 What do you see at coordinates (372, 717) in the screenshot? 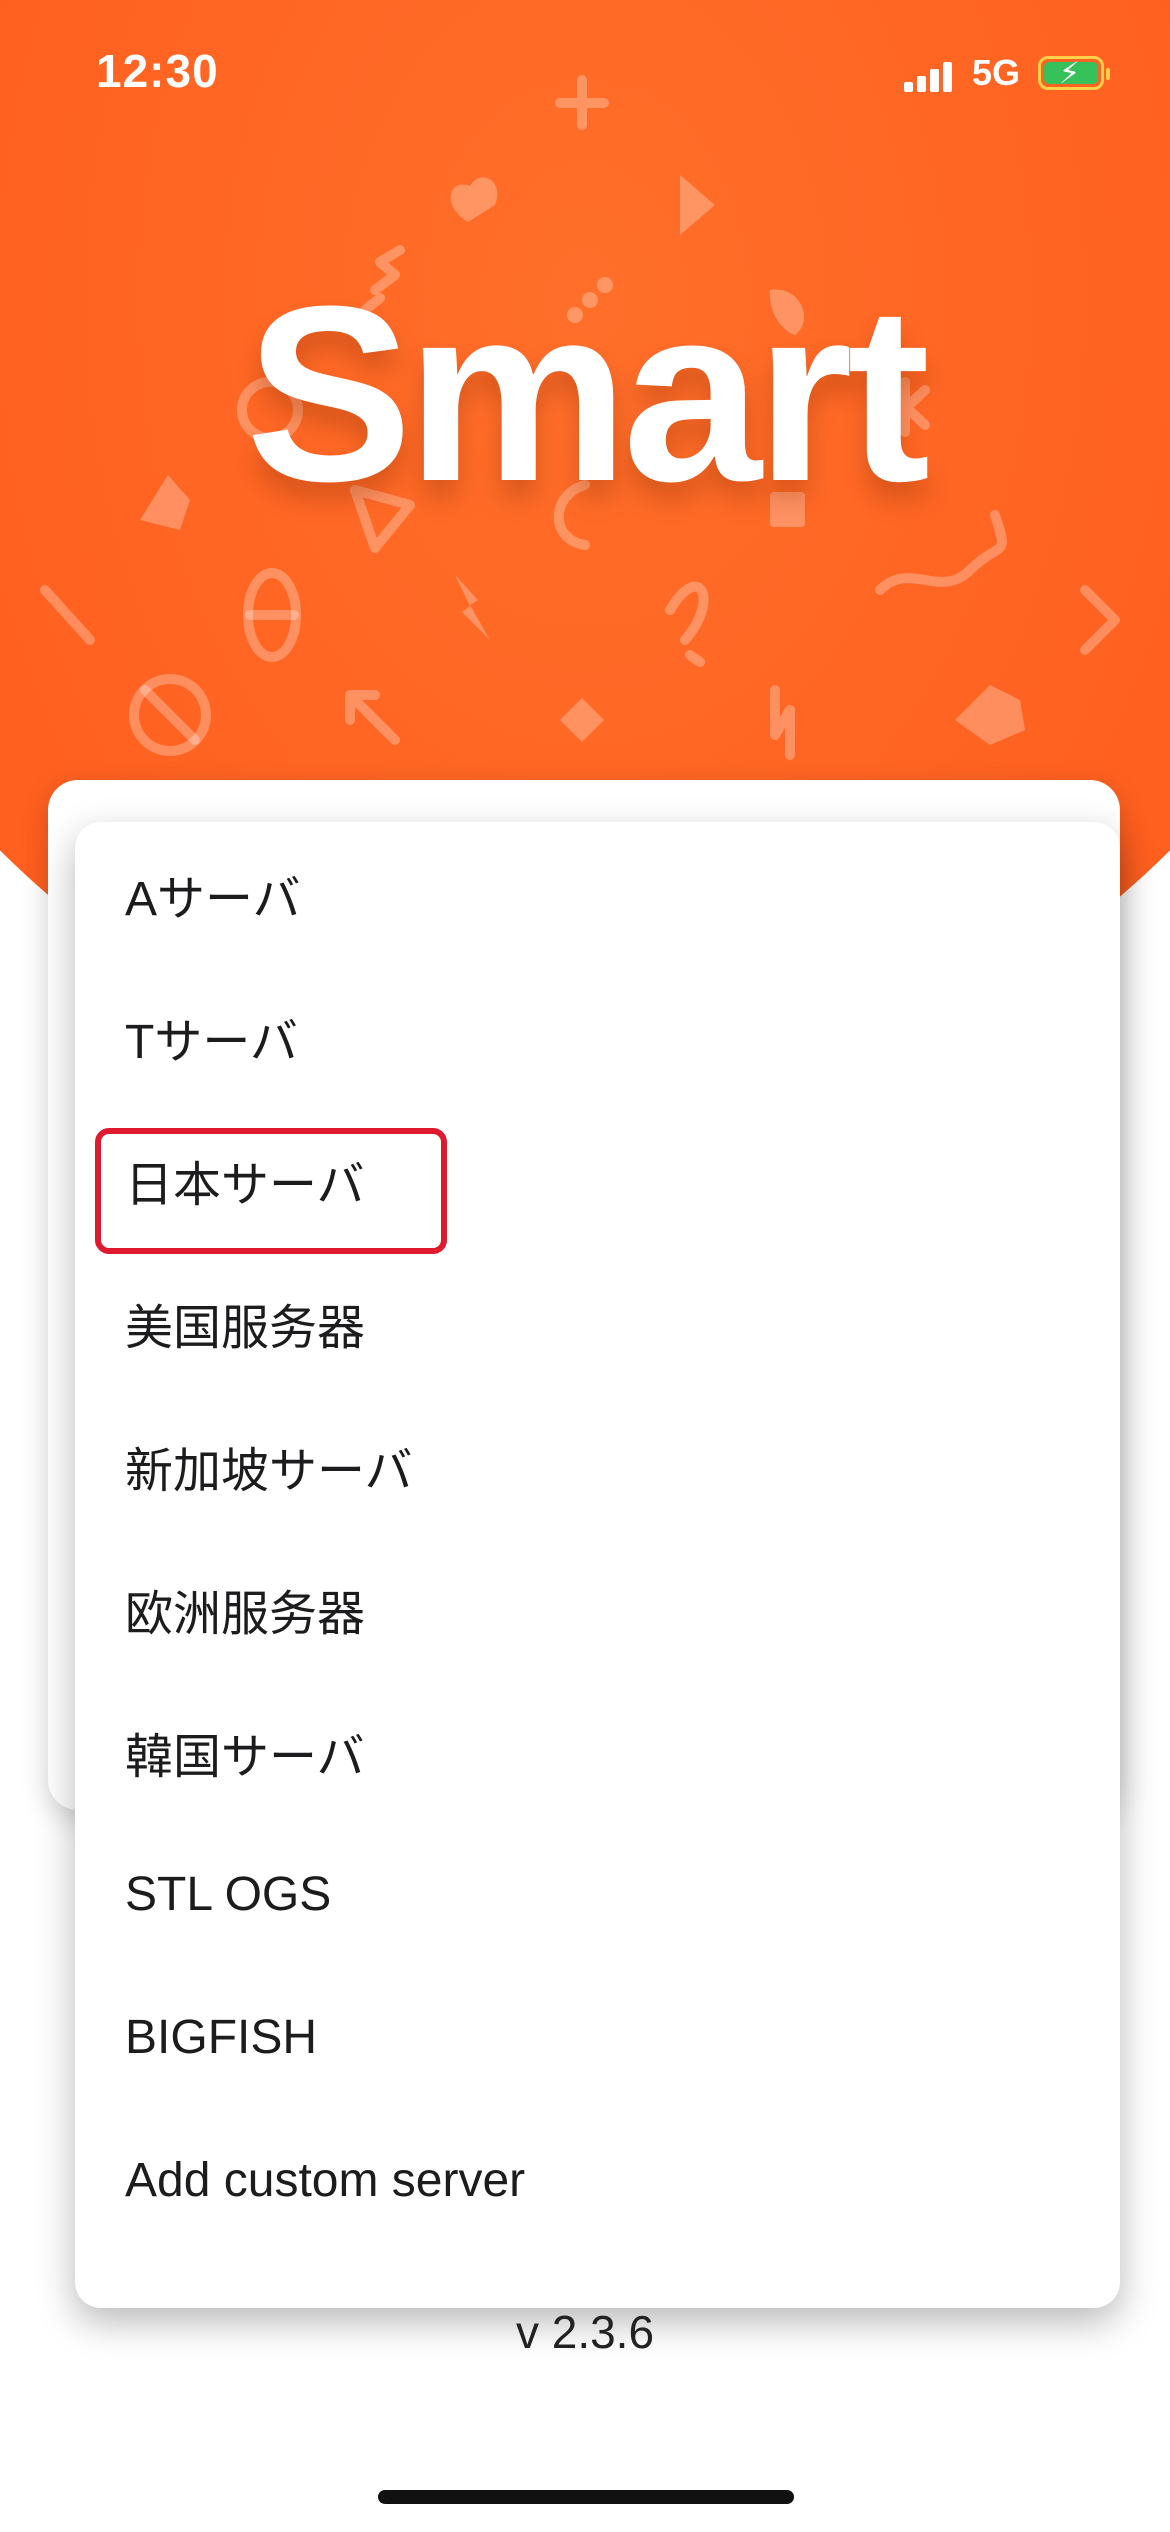
I see `arrow-doodle-icon` at bounding box center [372, 717].